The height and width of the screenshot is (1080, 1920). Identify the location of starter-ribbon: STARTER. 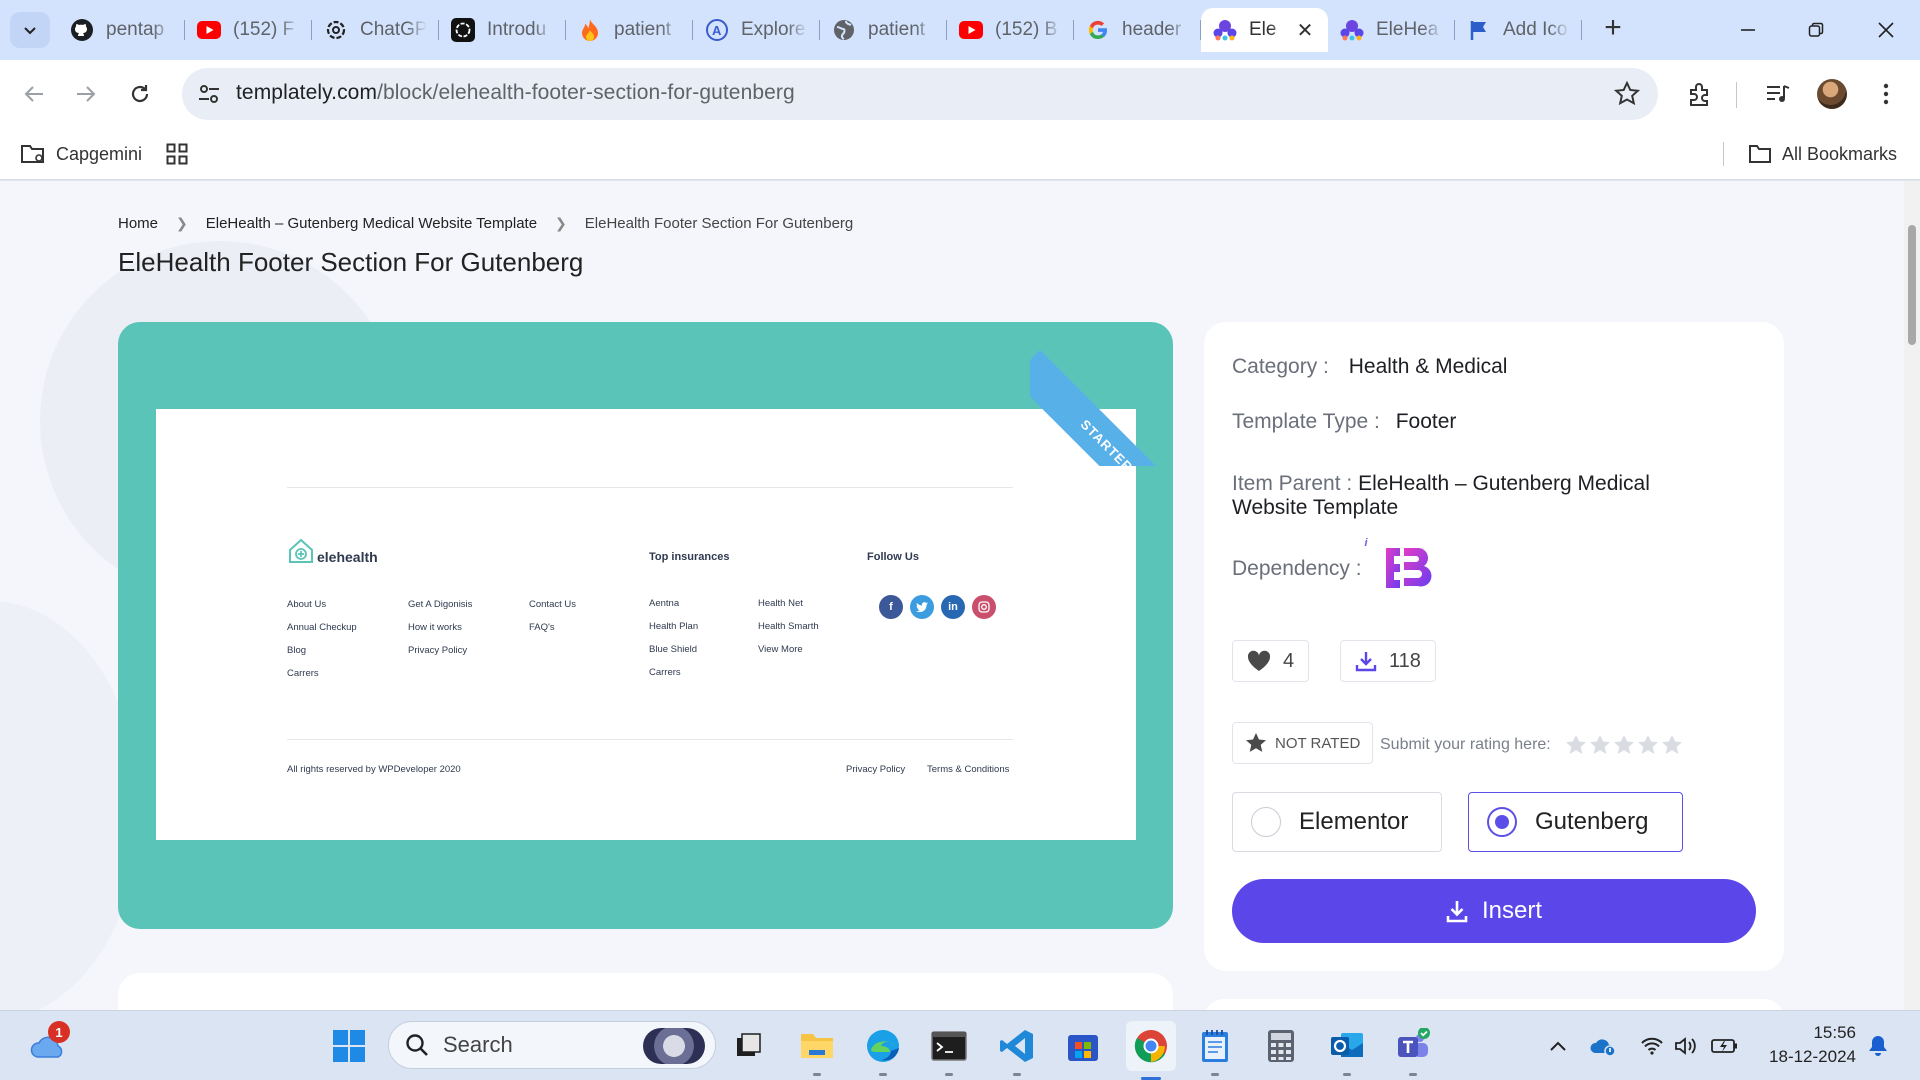
(1110, 386).